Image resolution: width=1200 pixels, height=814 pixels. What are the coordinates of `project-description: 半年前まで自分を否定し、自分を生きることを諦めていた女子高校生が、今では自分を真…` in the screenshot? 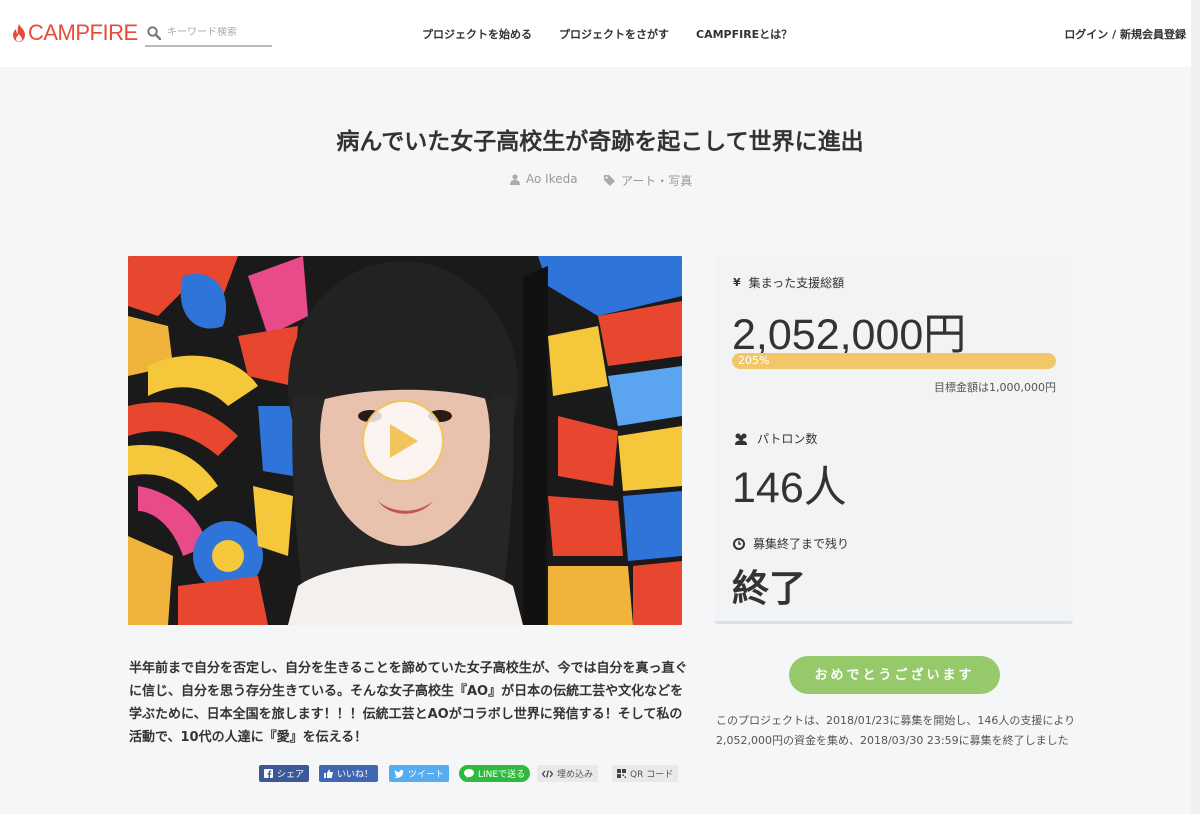 It's located at (408, 703).